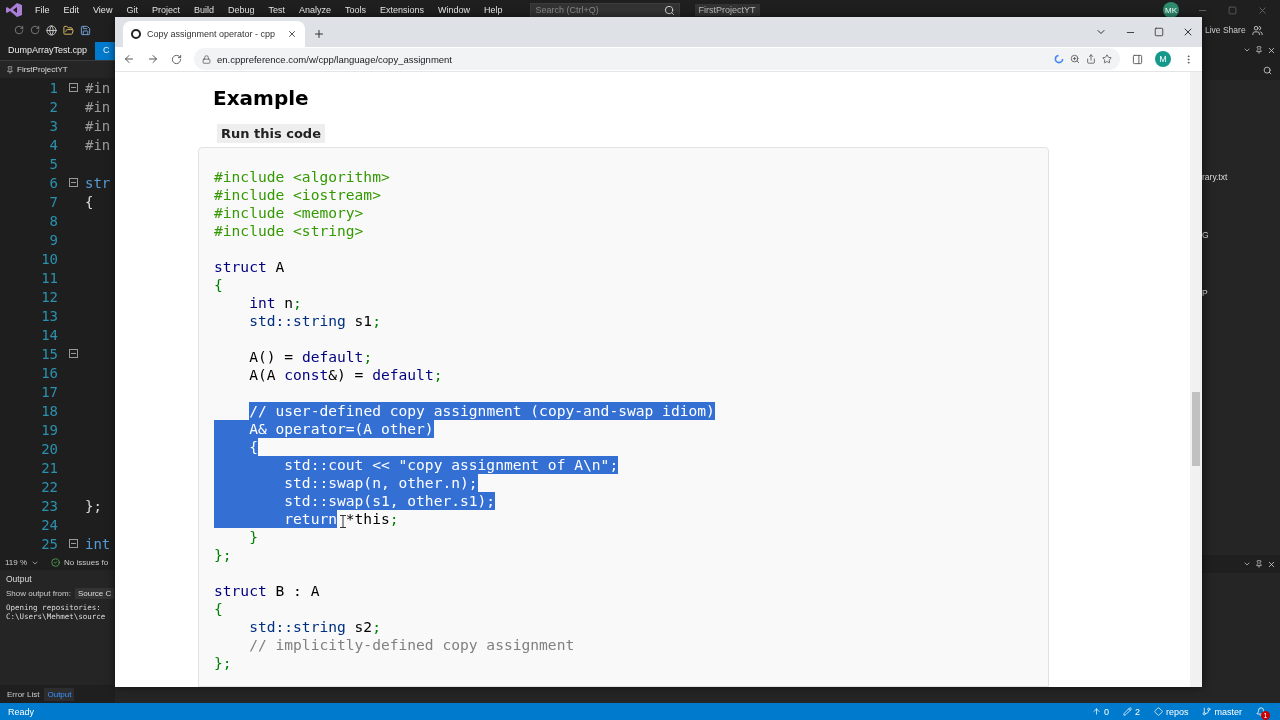 The height and width of the screenshot is (720, 1280). Describe the element at coordinates (59, 694) in the screenshot. I see `panel-tab: Output` at that location.